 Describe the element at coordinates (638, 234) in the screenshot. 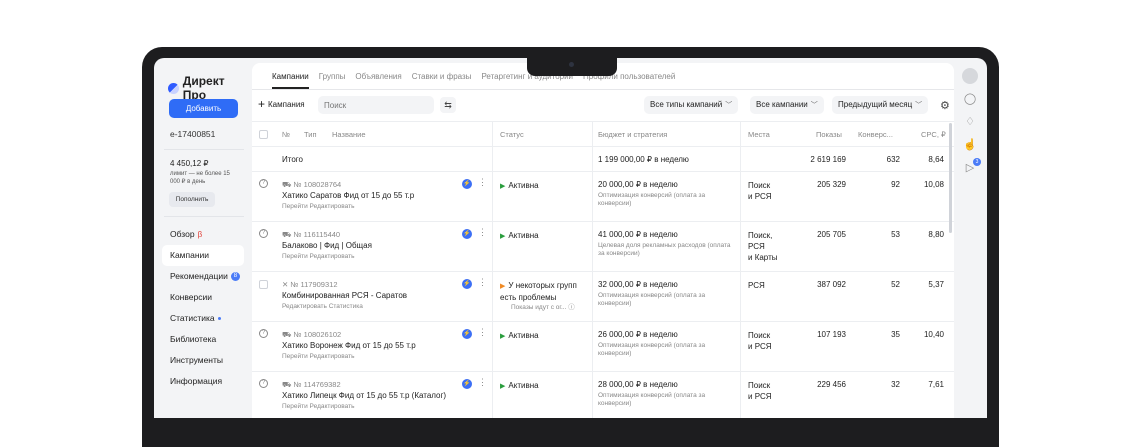

I see `campaign-budget: 41 000,00 ₽ в неделю` at that location.